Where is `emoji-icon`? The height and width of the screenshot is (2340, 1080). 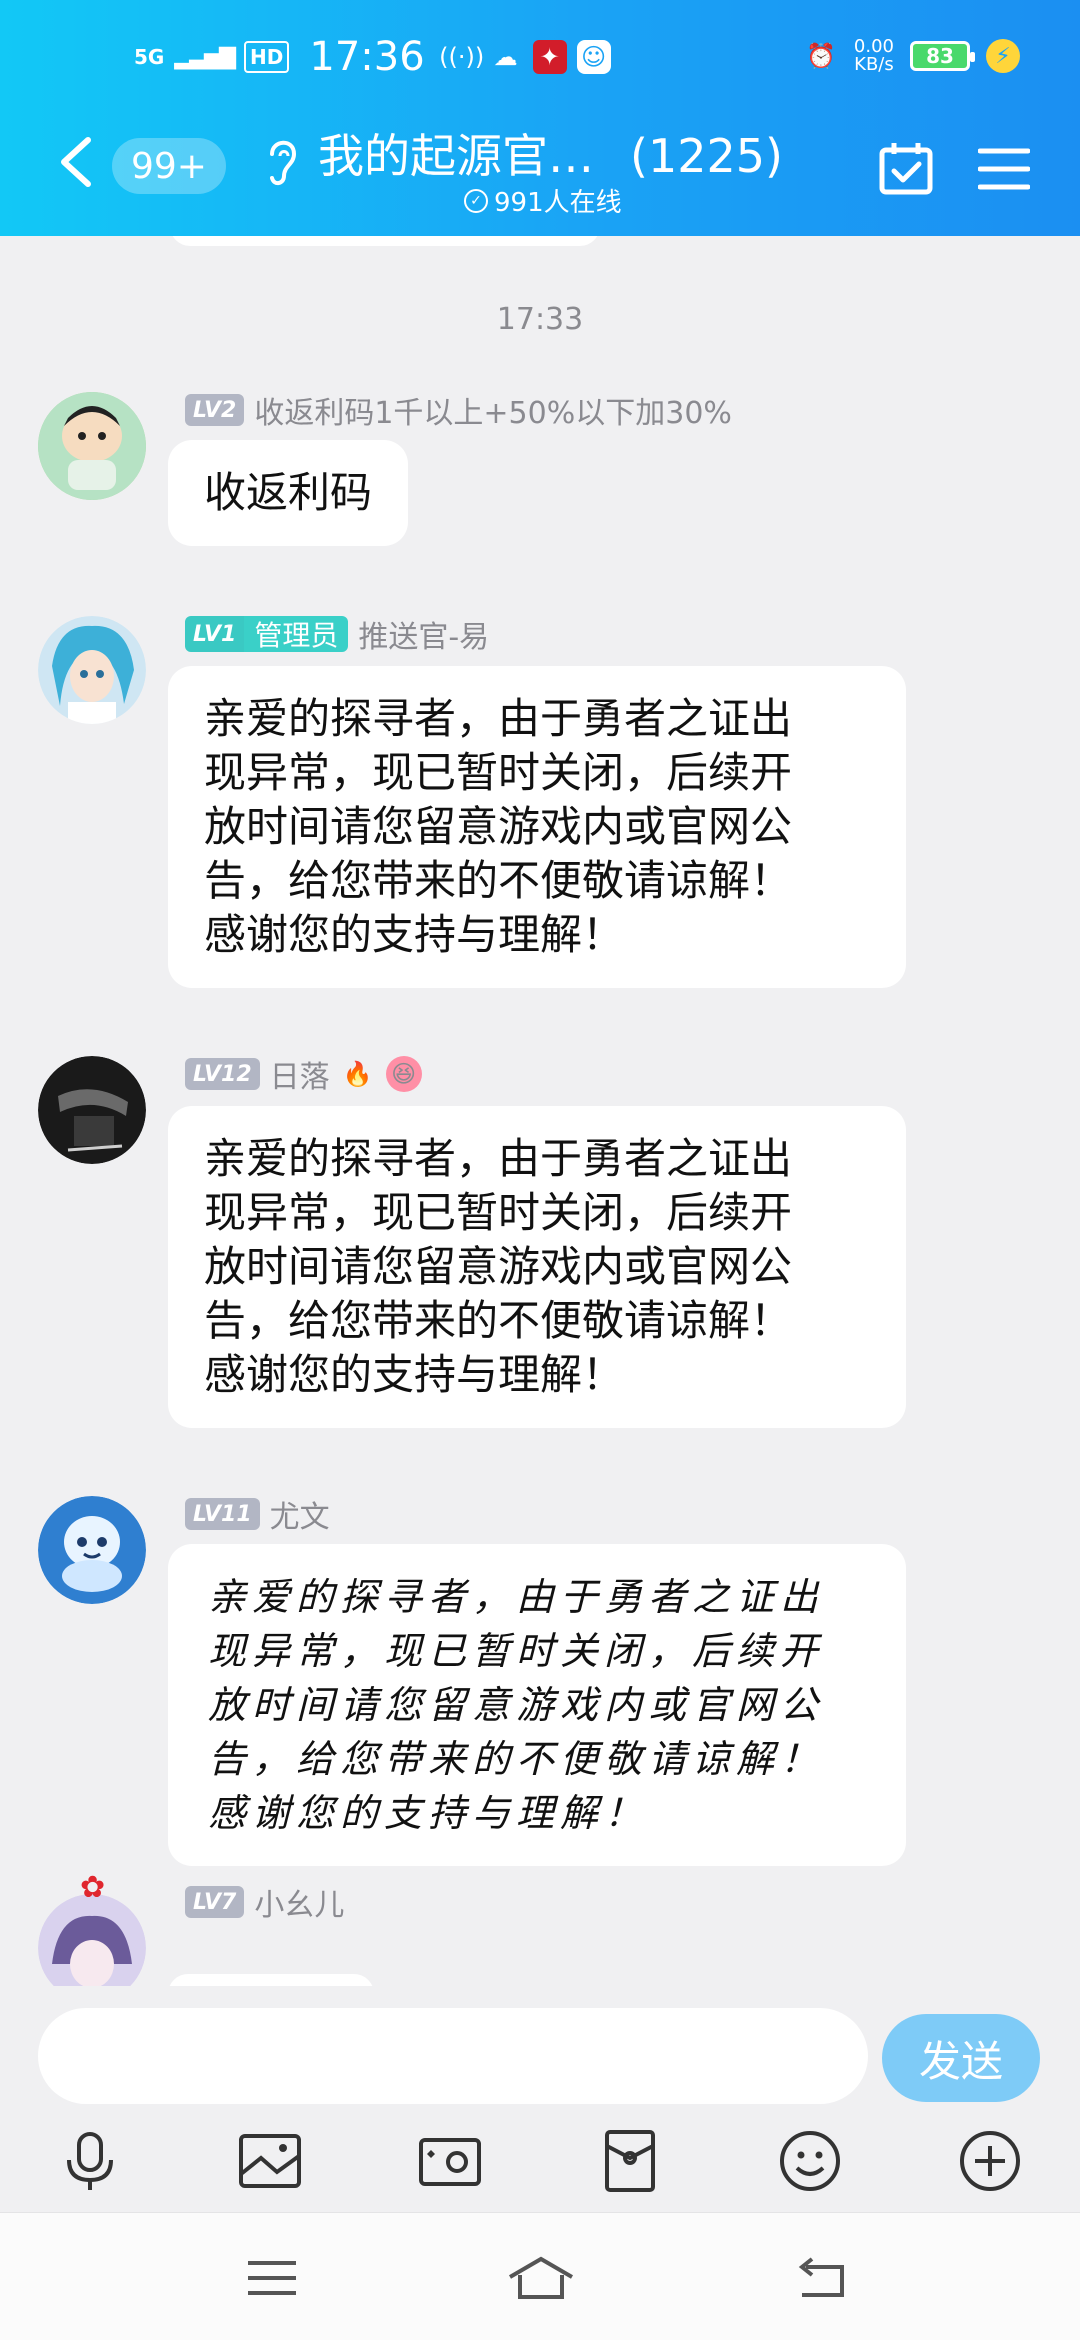 emoji-icon is located at coordinates (810, 2161).